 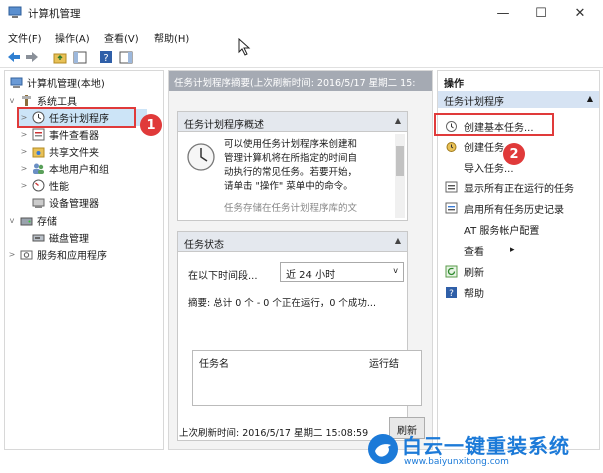 What do you see at coordinates (244, 47) in the screenshot?
I see `mouse-cursor-icon` at bounding box center [244, 47].